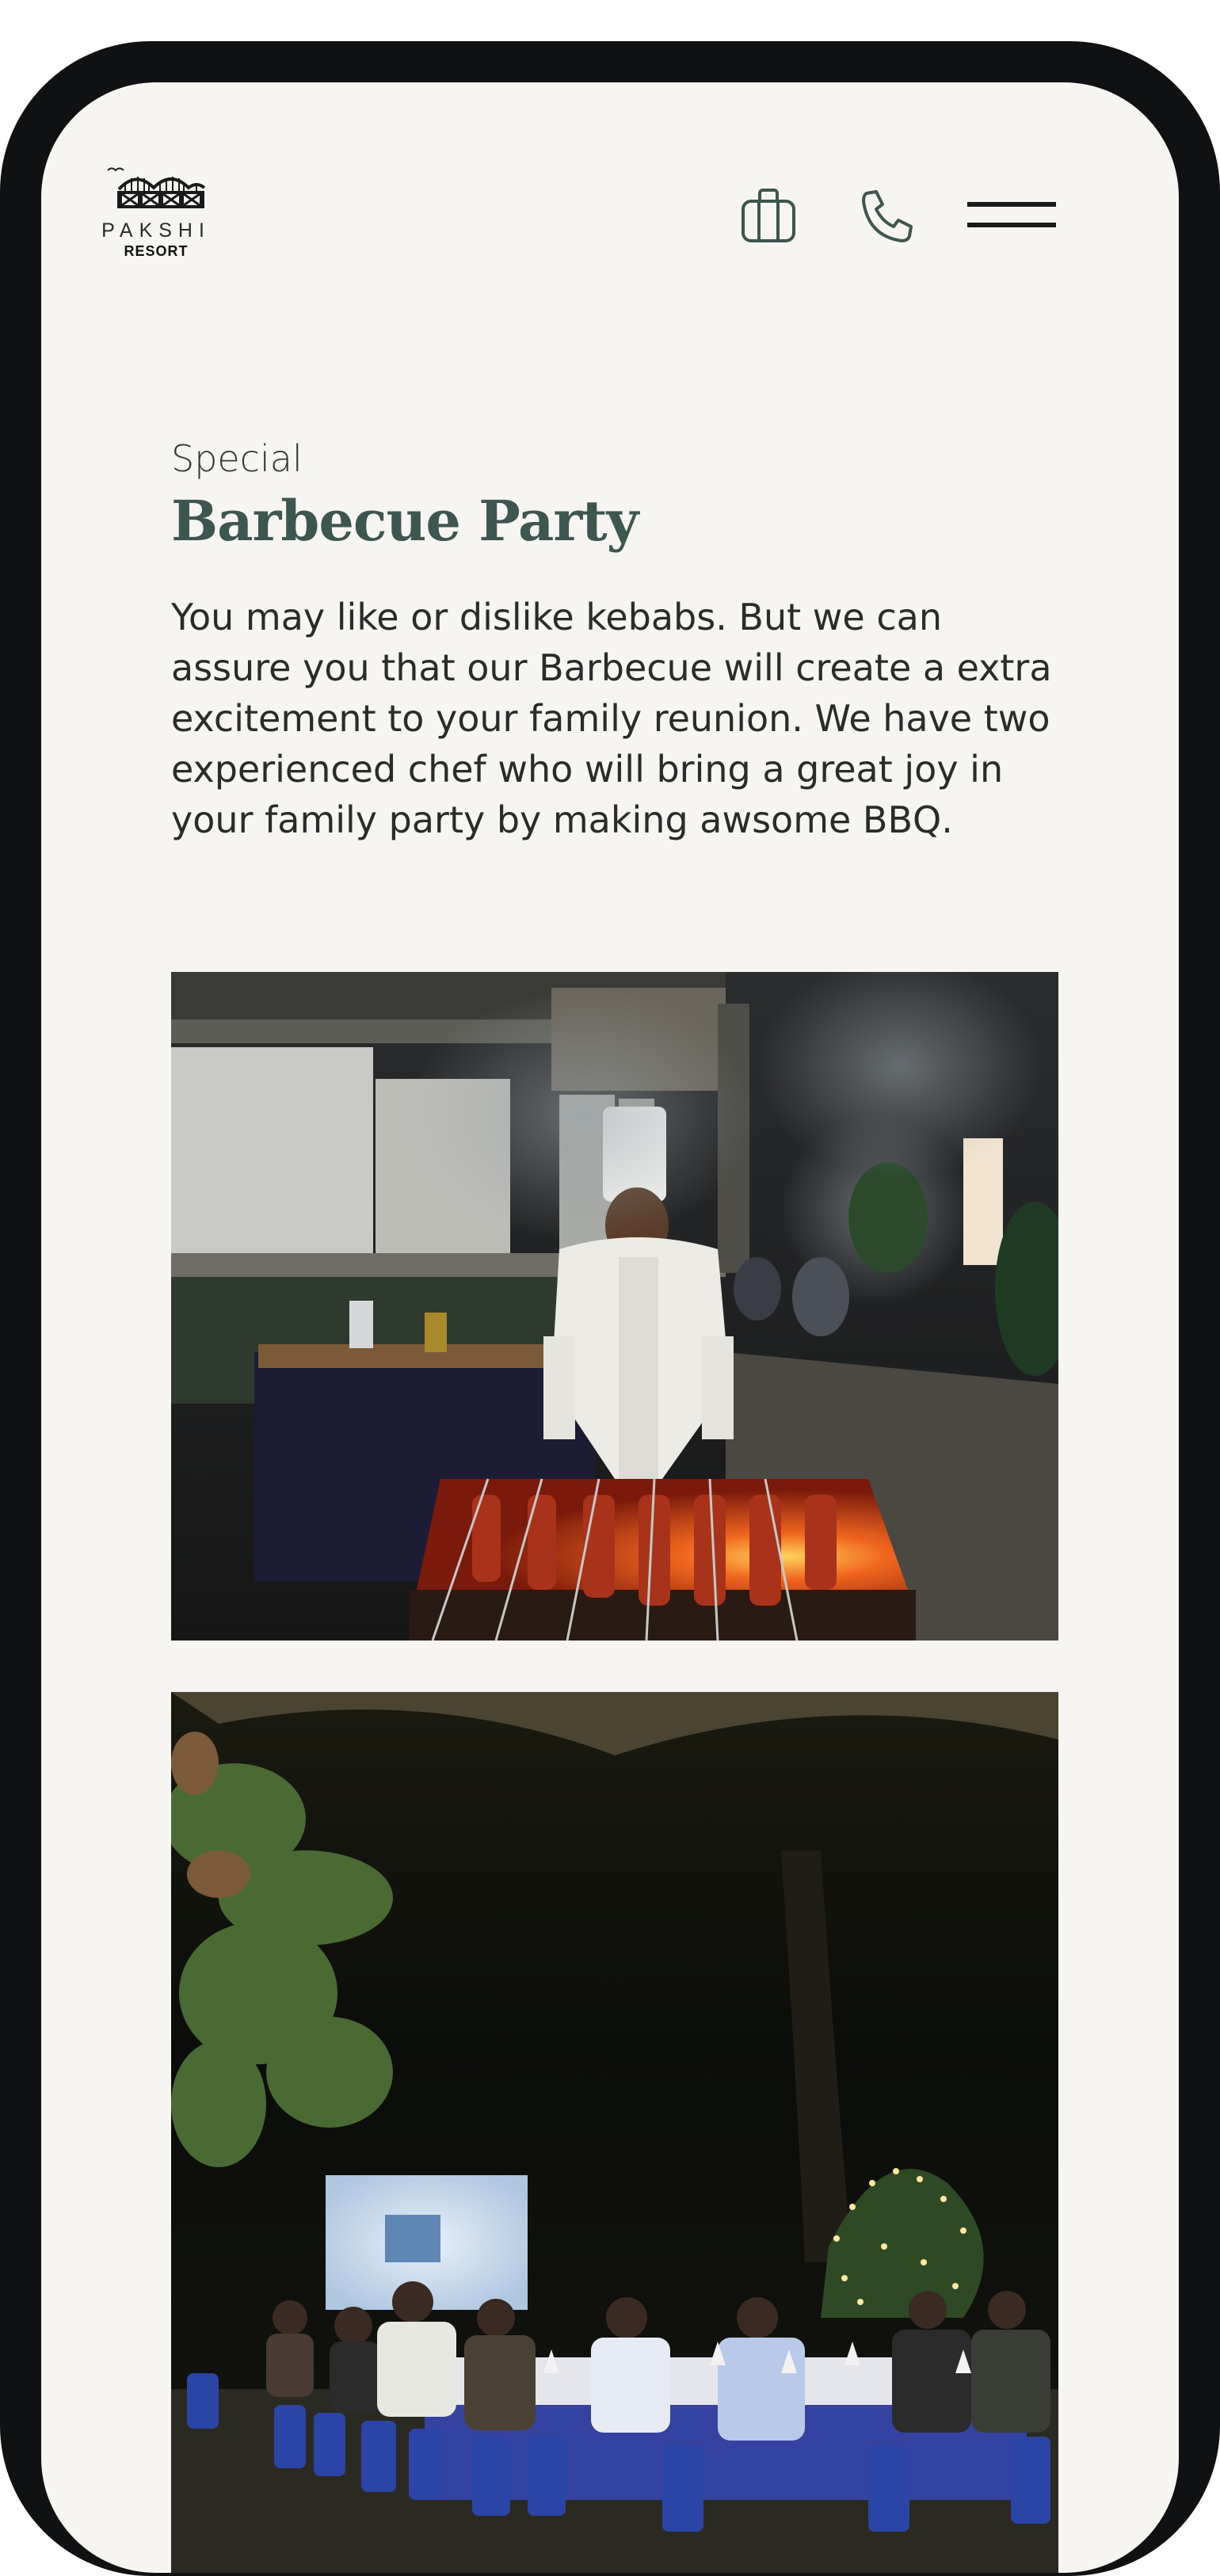 The width and height of the screenshot is (1220, 2576). I want to click on menu-button, so click(1012, 217).